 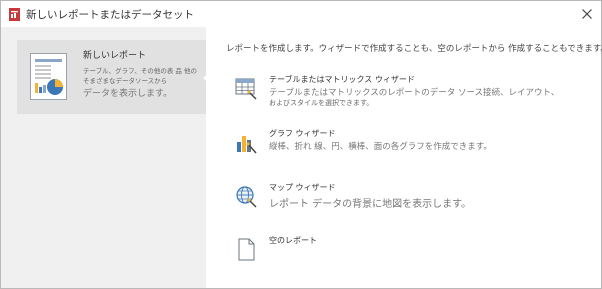 What do you see at coordinates (246, 249) in the screenshot?
I see `blank-report-icon` at bounding box center [246, 249].